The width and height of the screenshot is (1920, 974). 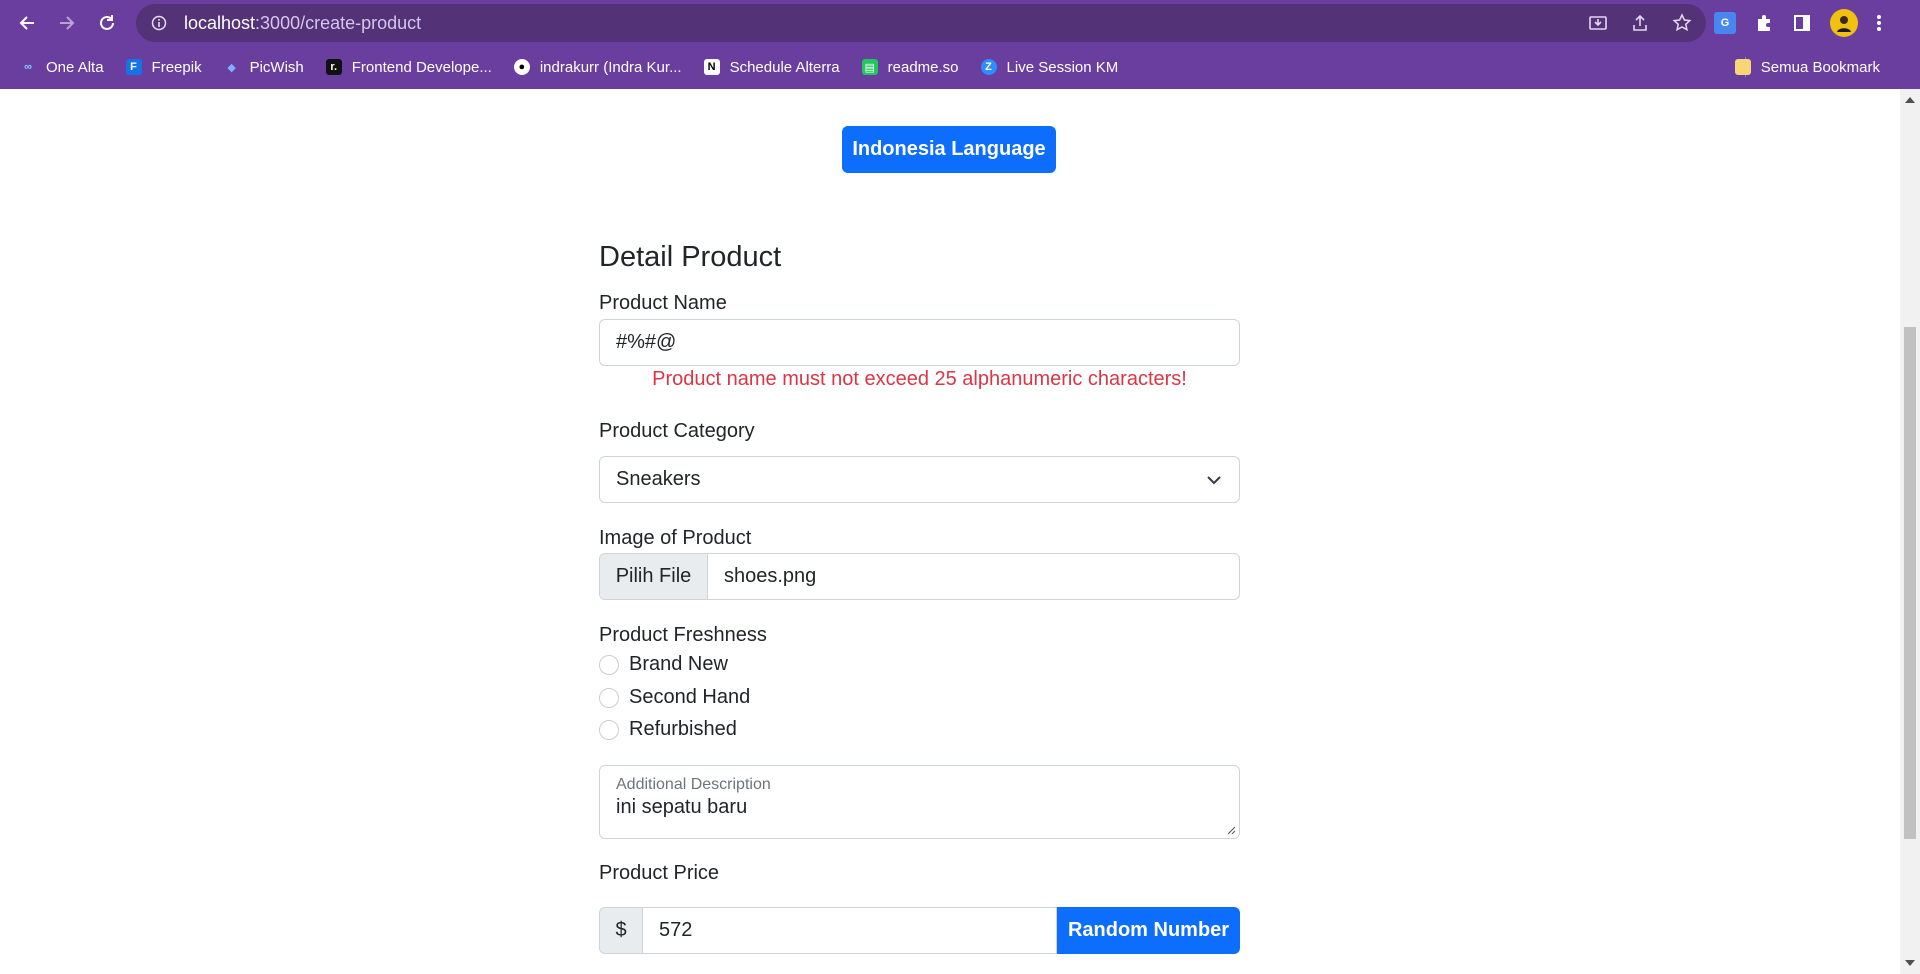 I want to click on page-scrollbar, so click(x=1910, y=531).